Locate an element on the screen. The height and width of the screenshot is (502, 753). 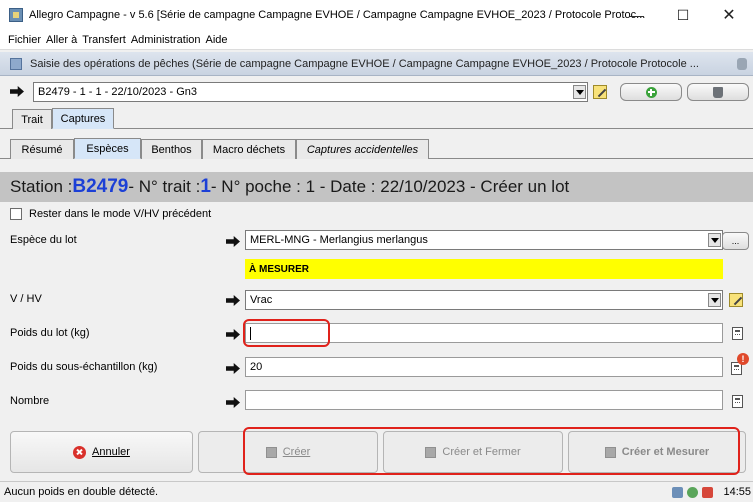
buttons-annotation-box is located at coordinates (491, 451).